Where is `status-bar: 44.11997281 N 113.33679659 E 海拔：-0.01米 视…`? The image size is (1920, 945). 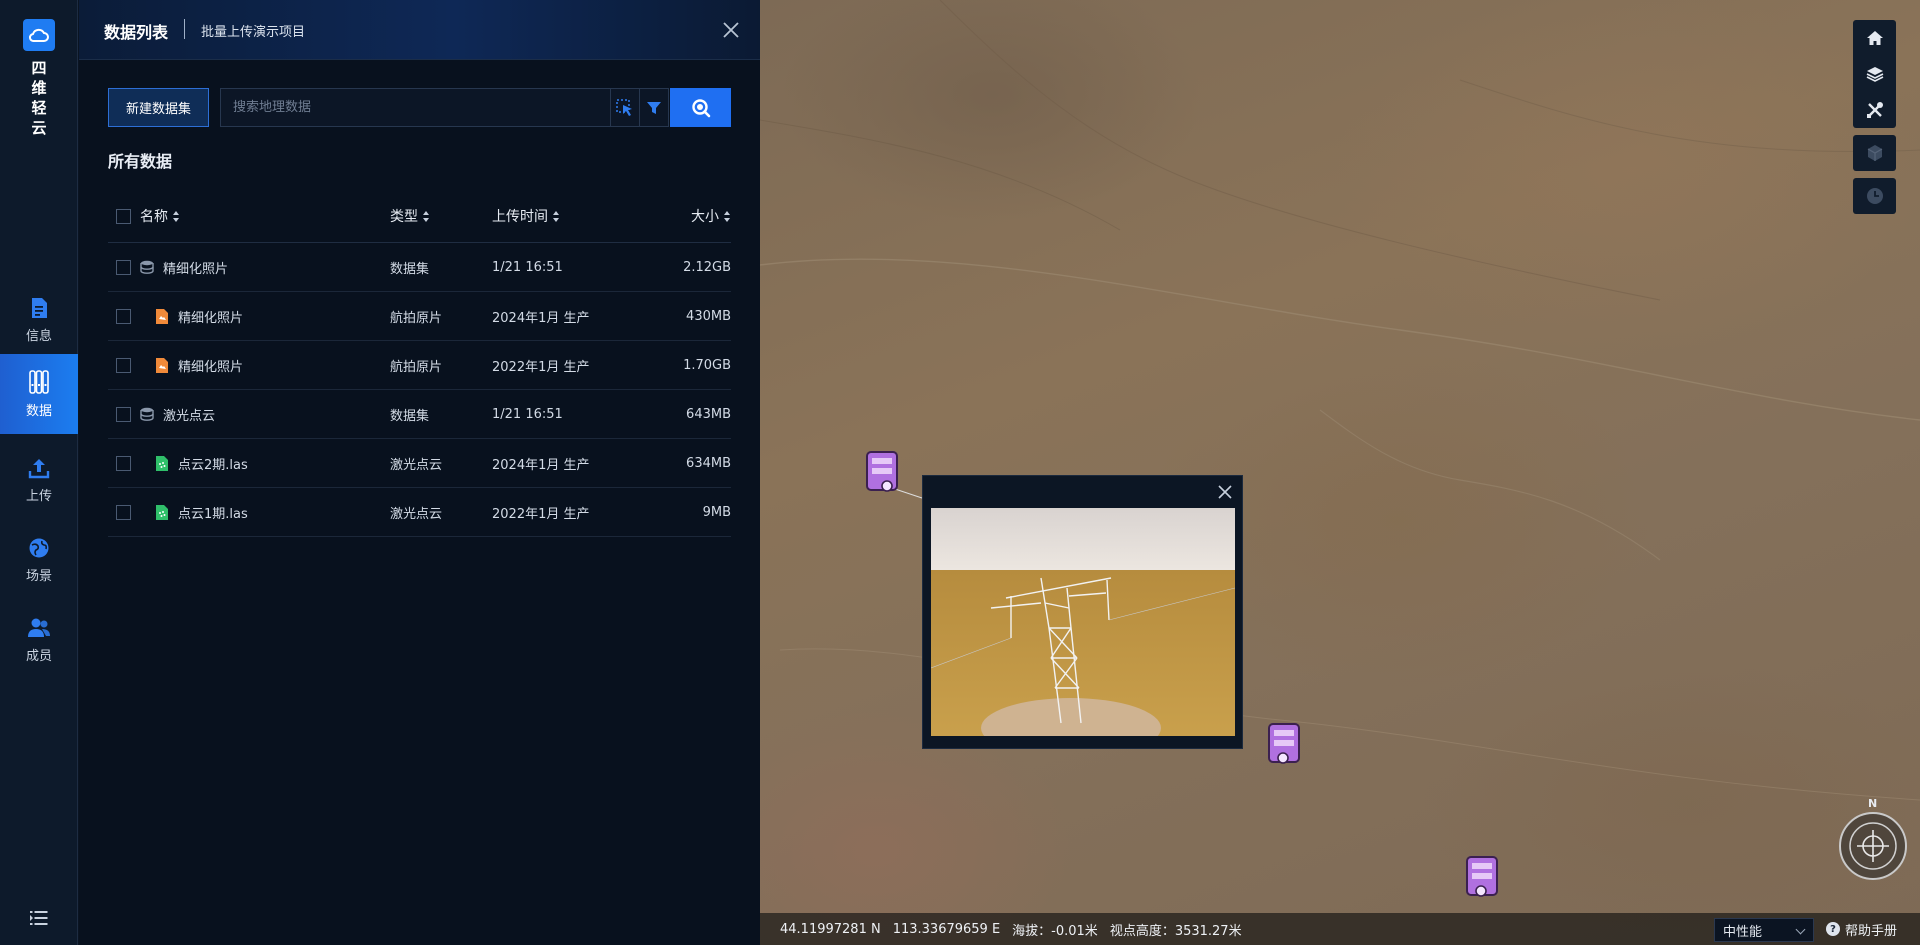 status-bar: 44.11997281 N 113.33679659 E 海拔：-0.01米 视… is located at coordinates (1340, 929).